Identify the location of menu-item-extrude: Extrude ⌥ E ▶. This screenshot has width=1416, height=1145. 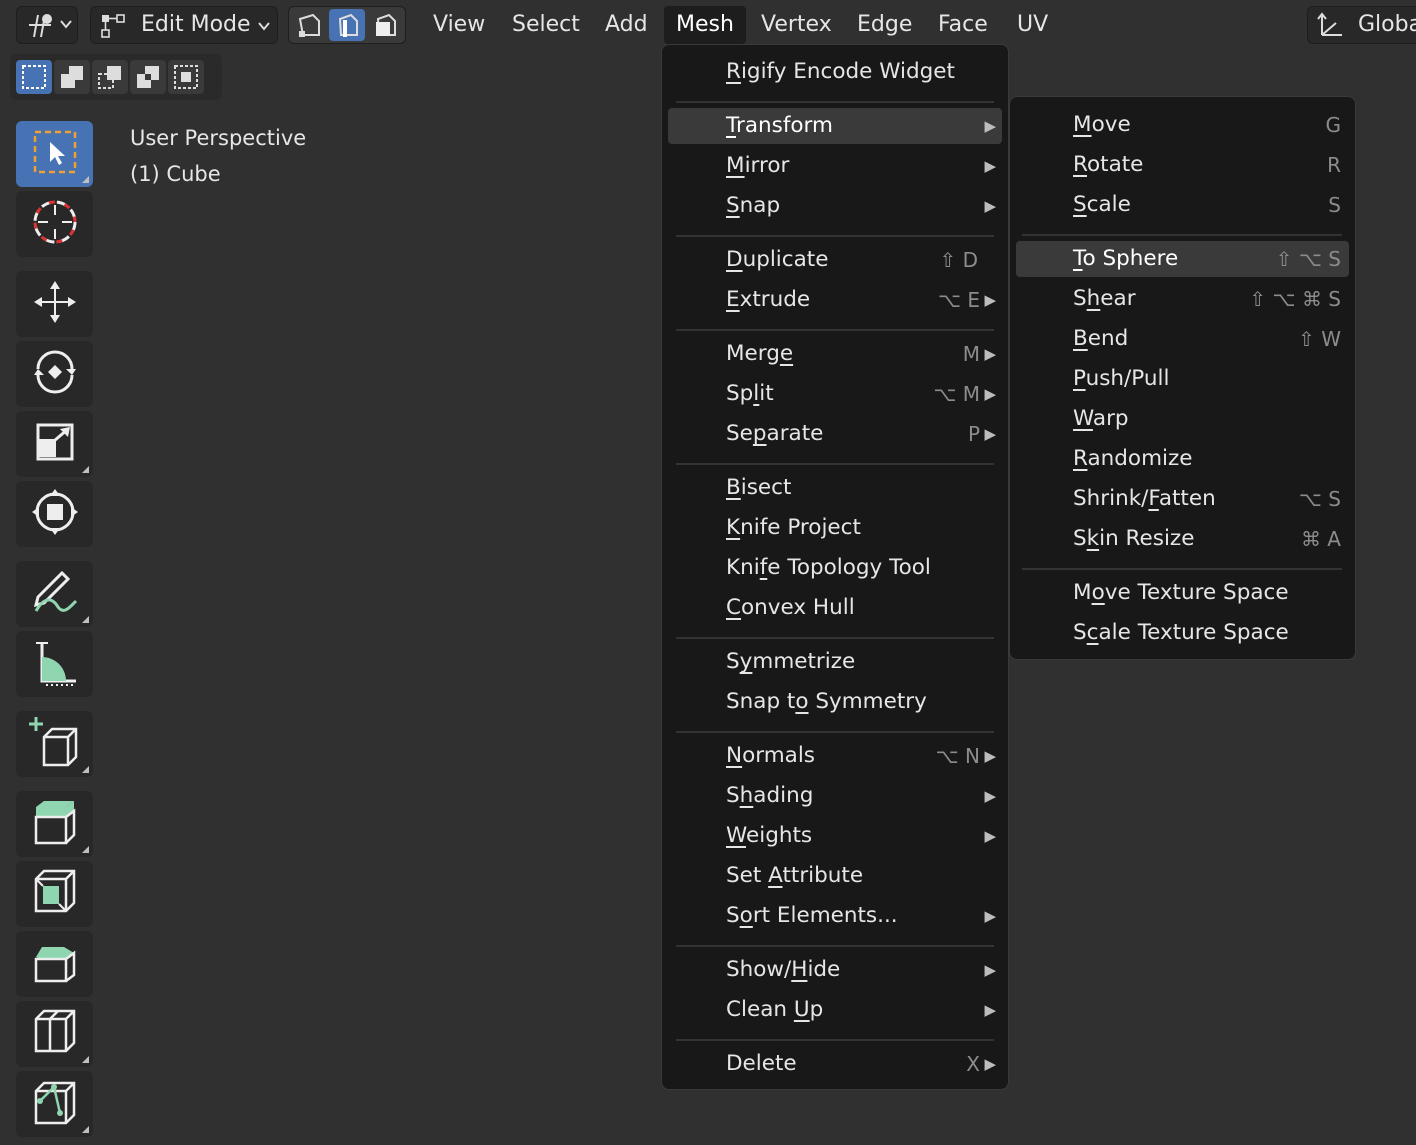
(835, 300).